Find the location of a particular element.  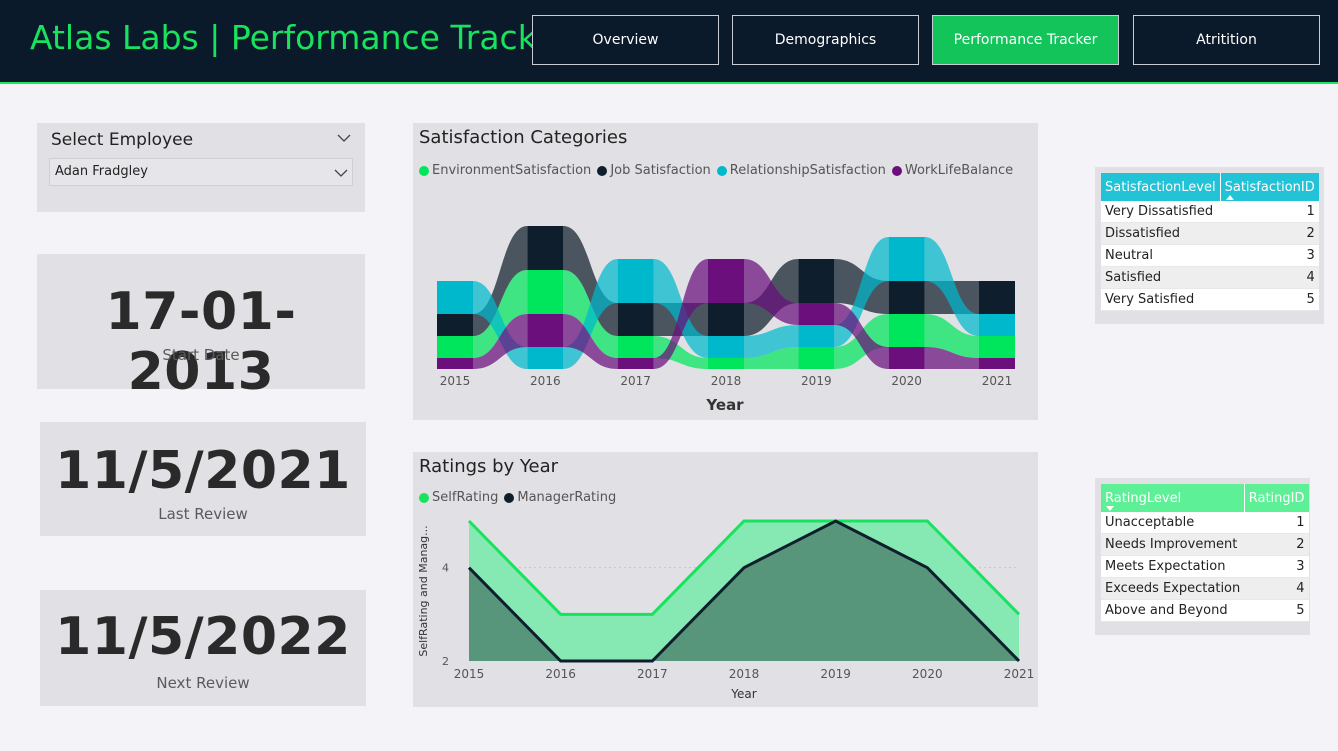

level-cell: Very Dissatisfied is located at coordinates (1161, 212).